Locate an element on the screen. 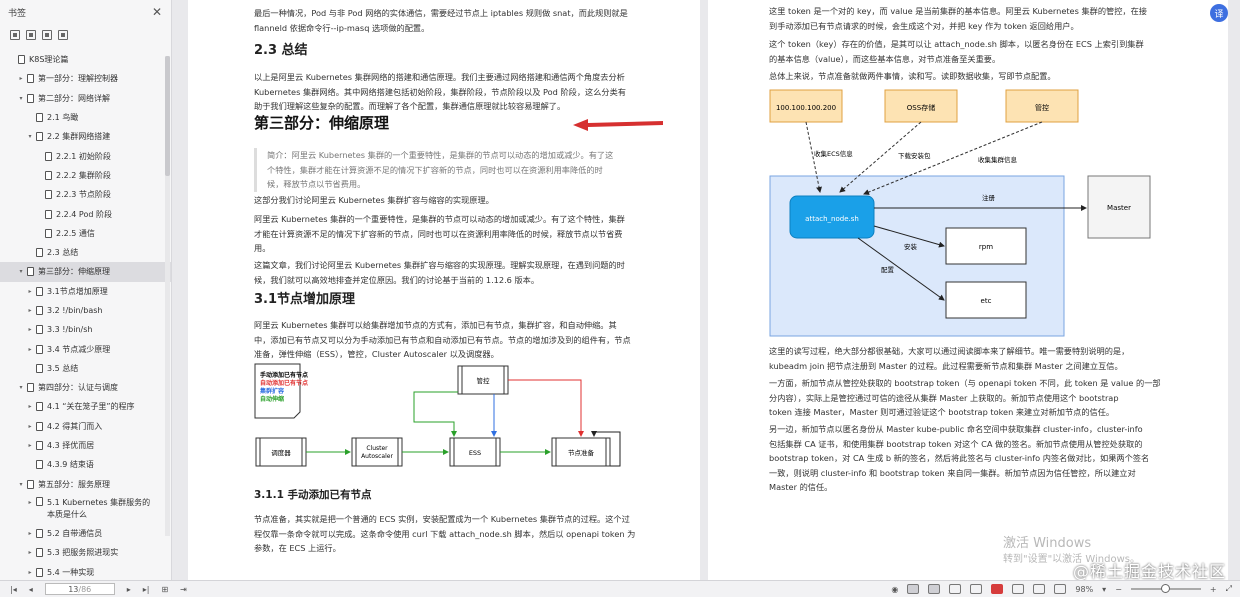 The height and width of the screenshot is (597, 1240). sidebar-item: 2.2.4 Pod 阶段 is located at coordinates (85, 213).